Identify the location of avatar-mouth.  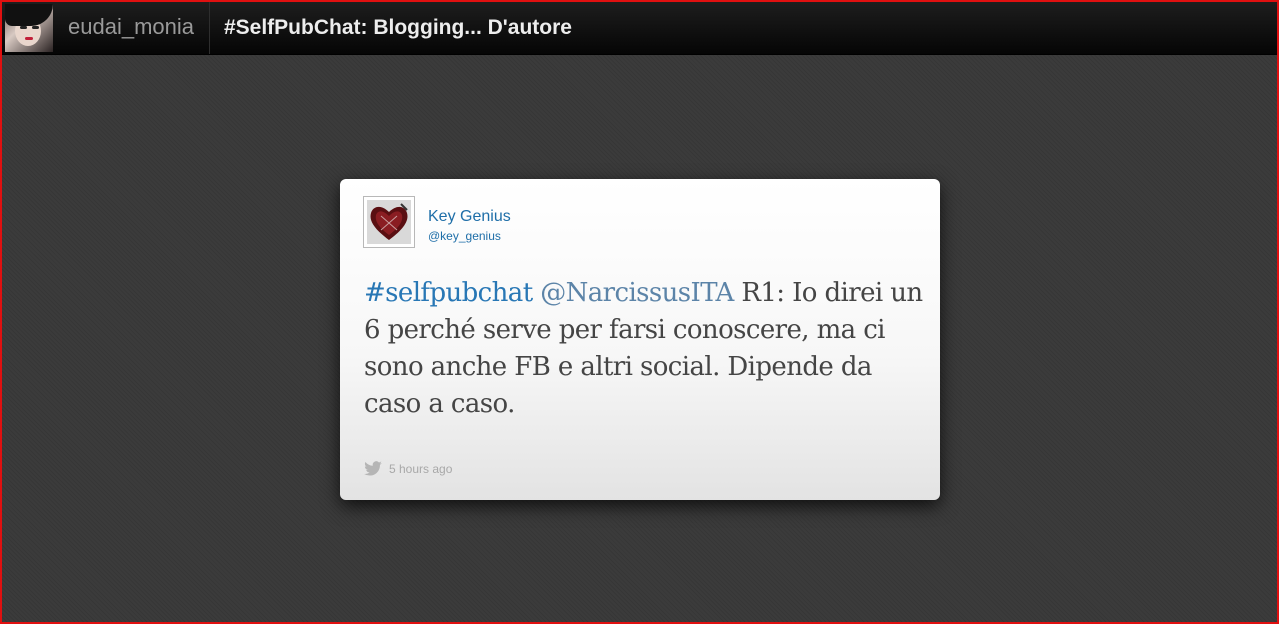
(29, 38).